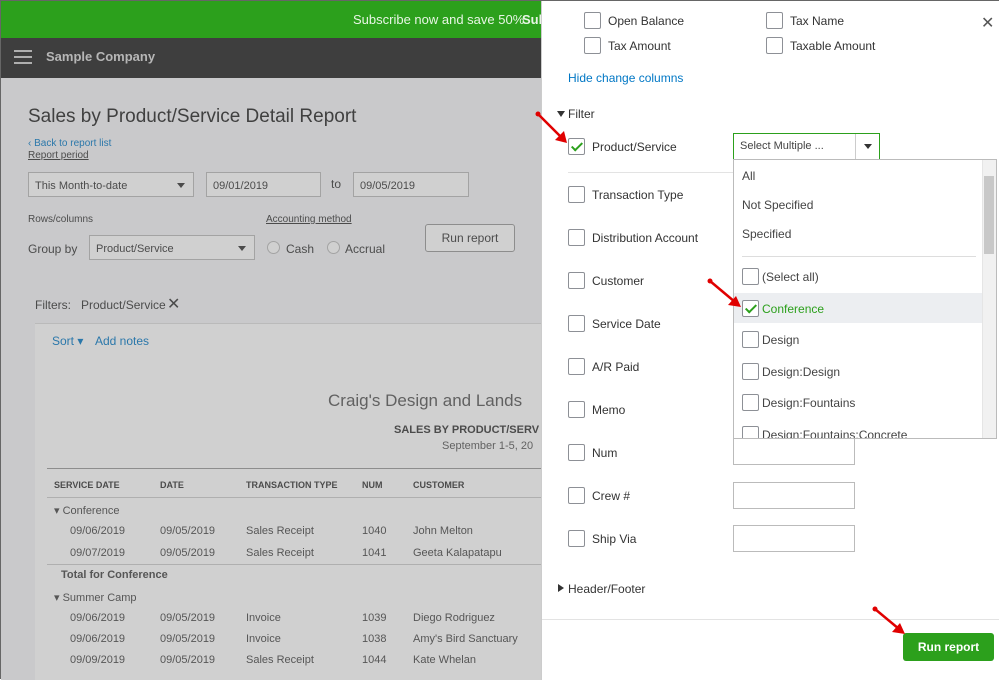 This screenshot has height=680, width=999. What do you see at coordinates (645, 238) in the screenshot?
I see `filter-distribution-account-label: Distribution Account` at bounding box center [645, 238].